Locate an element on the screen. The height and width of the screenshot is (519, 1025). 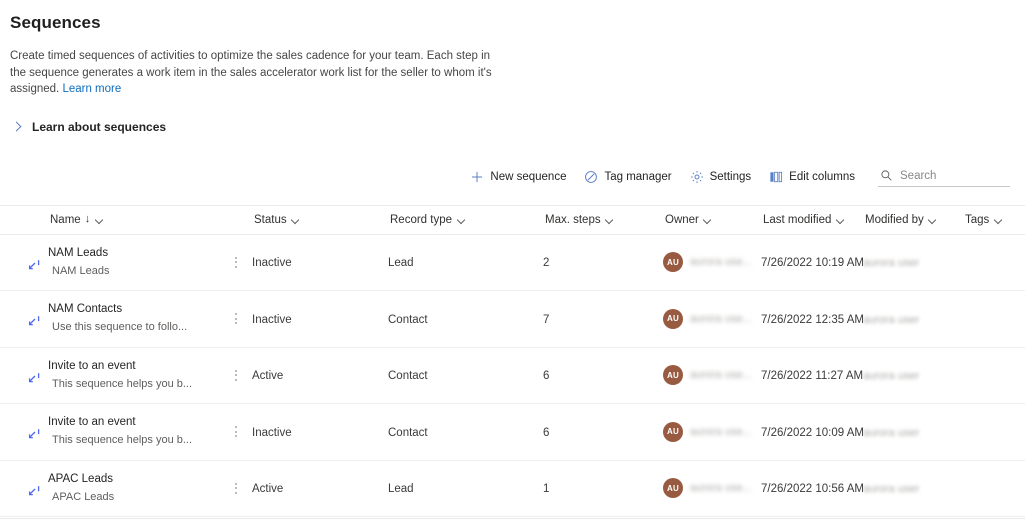
new-sequence-label: New sequence is located at coordinates (528, 177).